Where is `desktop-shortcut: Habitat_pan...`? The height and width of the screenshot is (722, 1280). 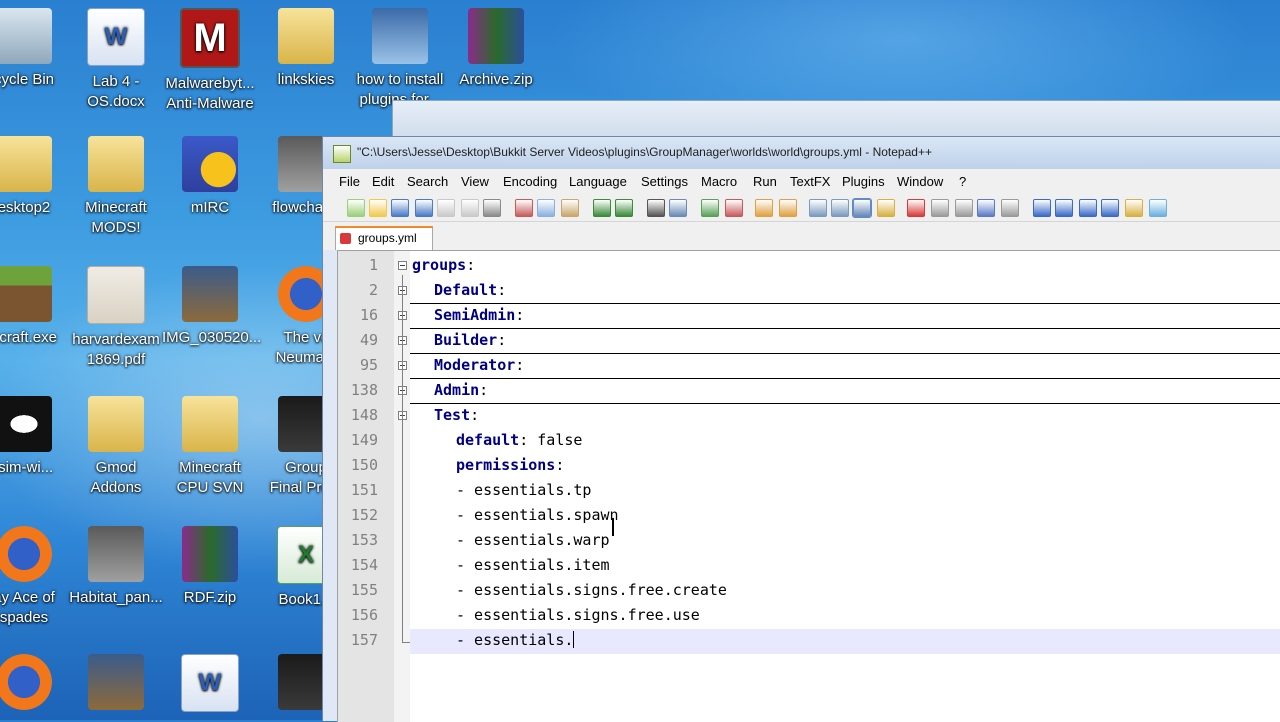
desktop-shortcut: Habitat_pan... is located at coordinates (116, 565).